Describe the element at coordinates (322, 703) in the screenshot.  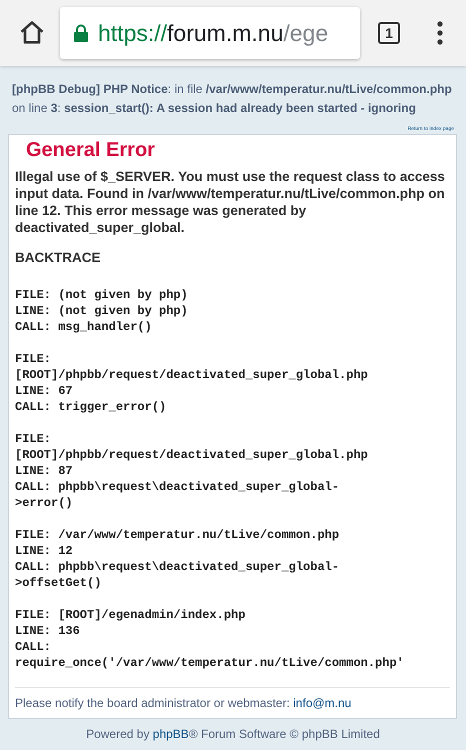
I see `email-link: info@m.nu` at that location.